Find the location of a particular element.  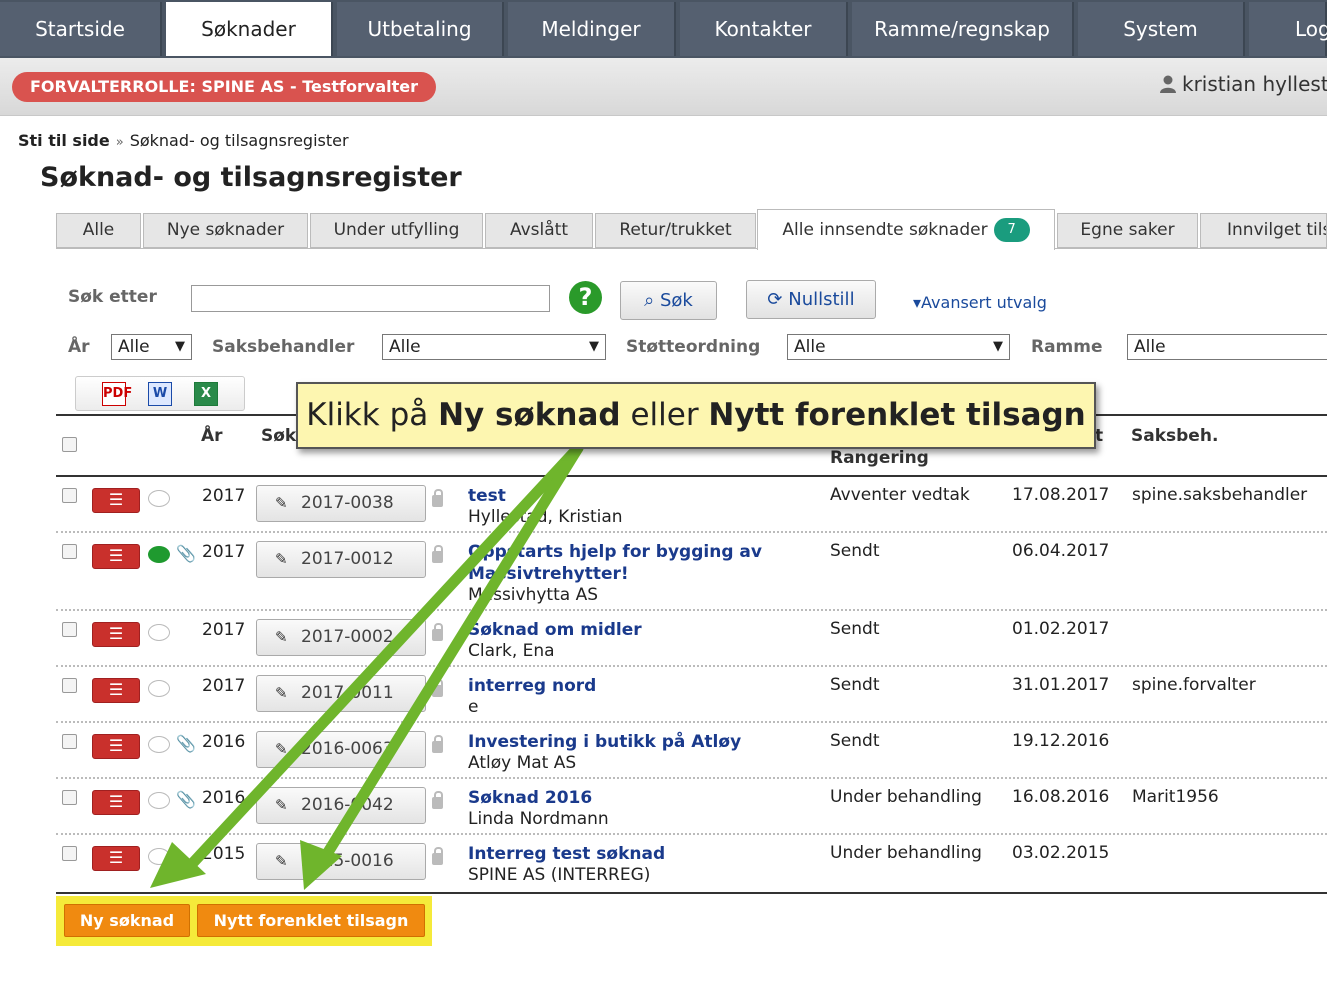

case-button: ✎ 2017-0002 is located at coordinates (341, 637).